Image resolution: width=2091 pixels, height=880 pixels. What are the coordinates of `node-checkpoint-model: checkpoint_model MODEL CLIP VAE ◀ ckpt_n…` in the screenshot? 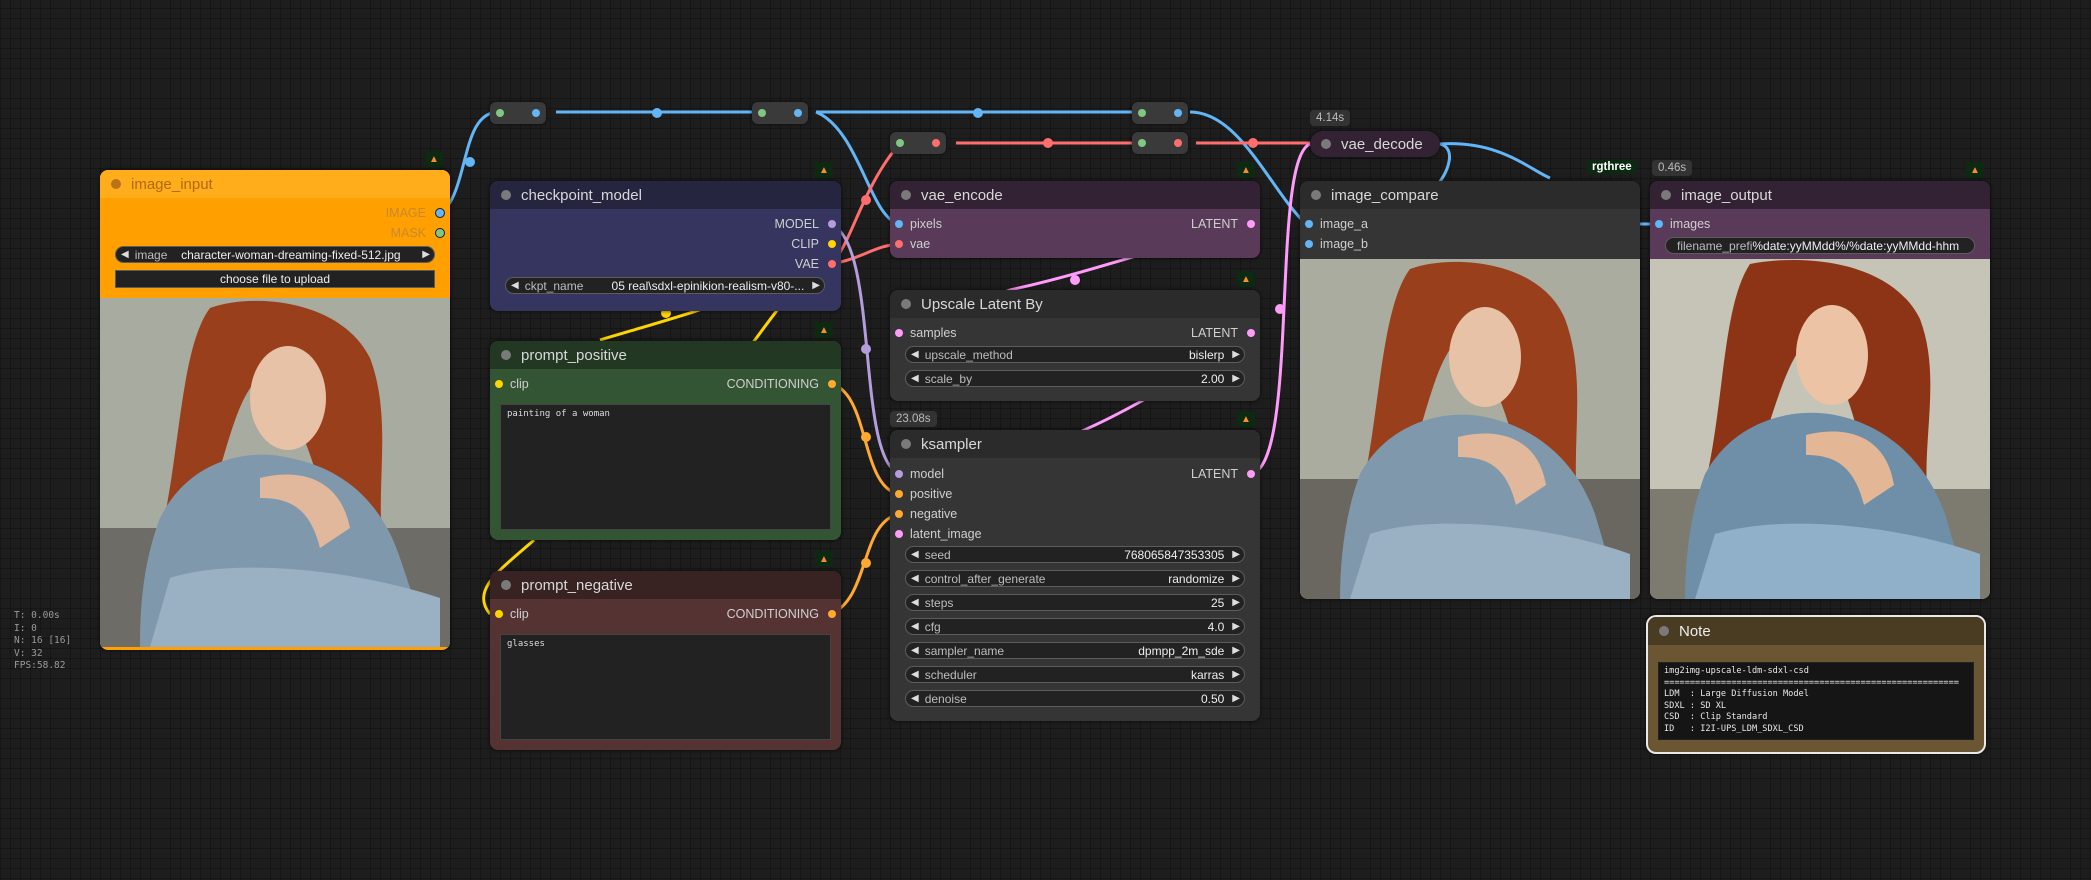 It's located at (665, 246).